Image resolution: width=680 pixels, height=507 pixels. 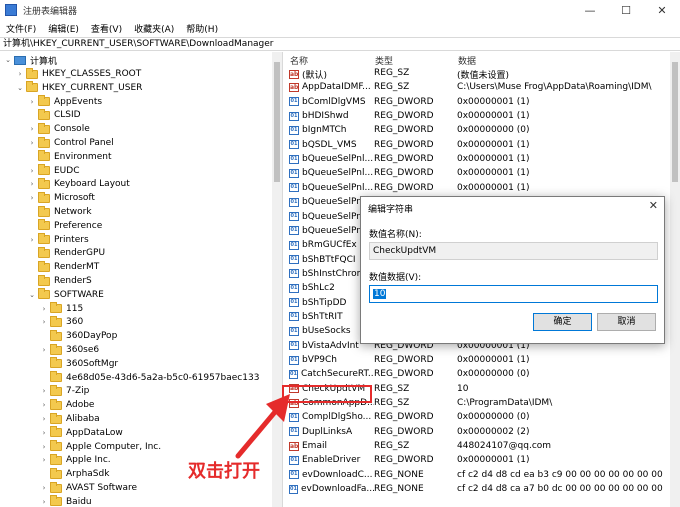 What do you see at coordinates (69, 157) in the screenshot?
I see `tree-item: Environment` at bounding box center [69, 157].